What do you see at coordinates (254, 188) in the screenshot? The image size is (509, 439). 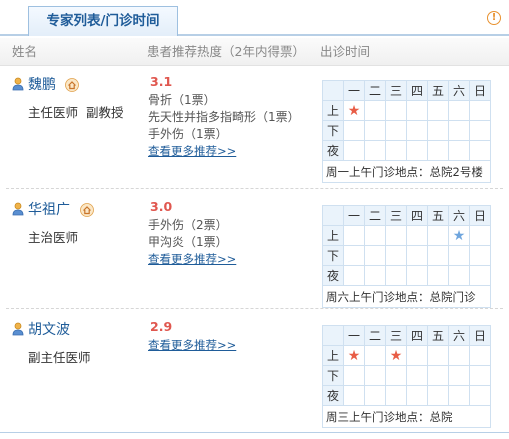 I see `row-separator` at bounding box center [254, 188].